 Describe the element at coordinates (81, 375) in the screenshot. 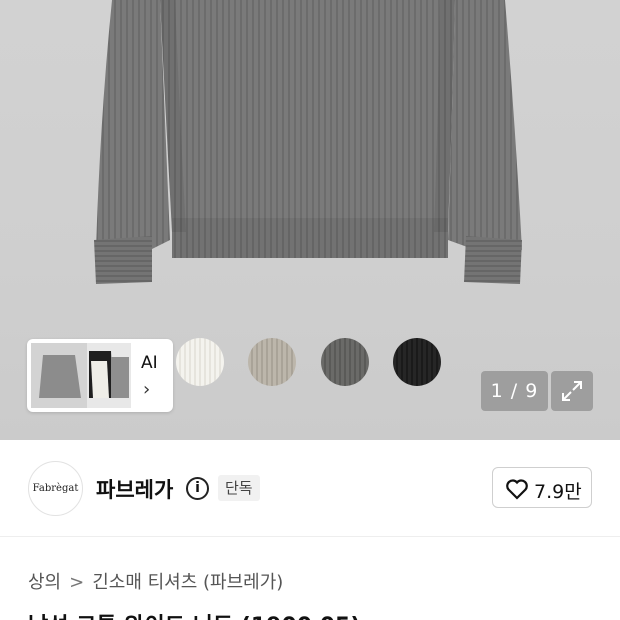

I see `ai-thumbnail-image` at that location.